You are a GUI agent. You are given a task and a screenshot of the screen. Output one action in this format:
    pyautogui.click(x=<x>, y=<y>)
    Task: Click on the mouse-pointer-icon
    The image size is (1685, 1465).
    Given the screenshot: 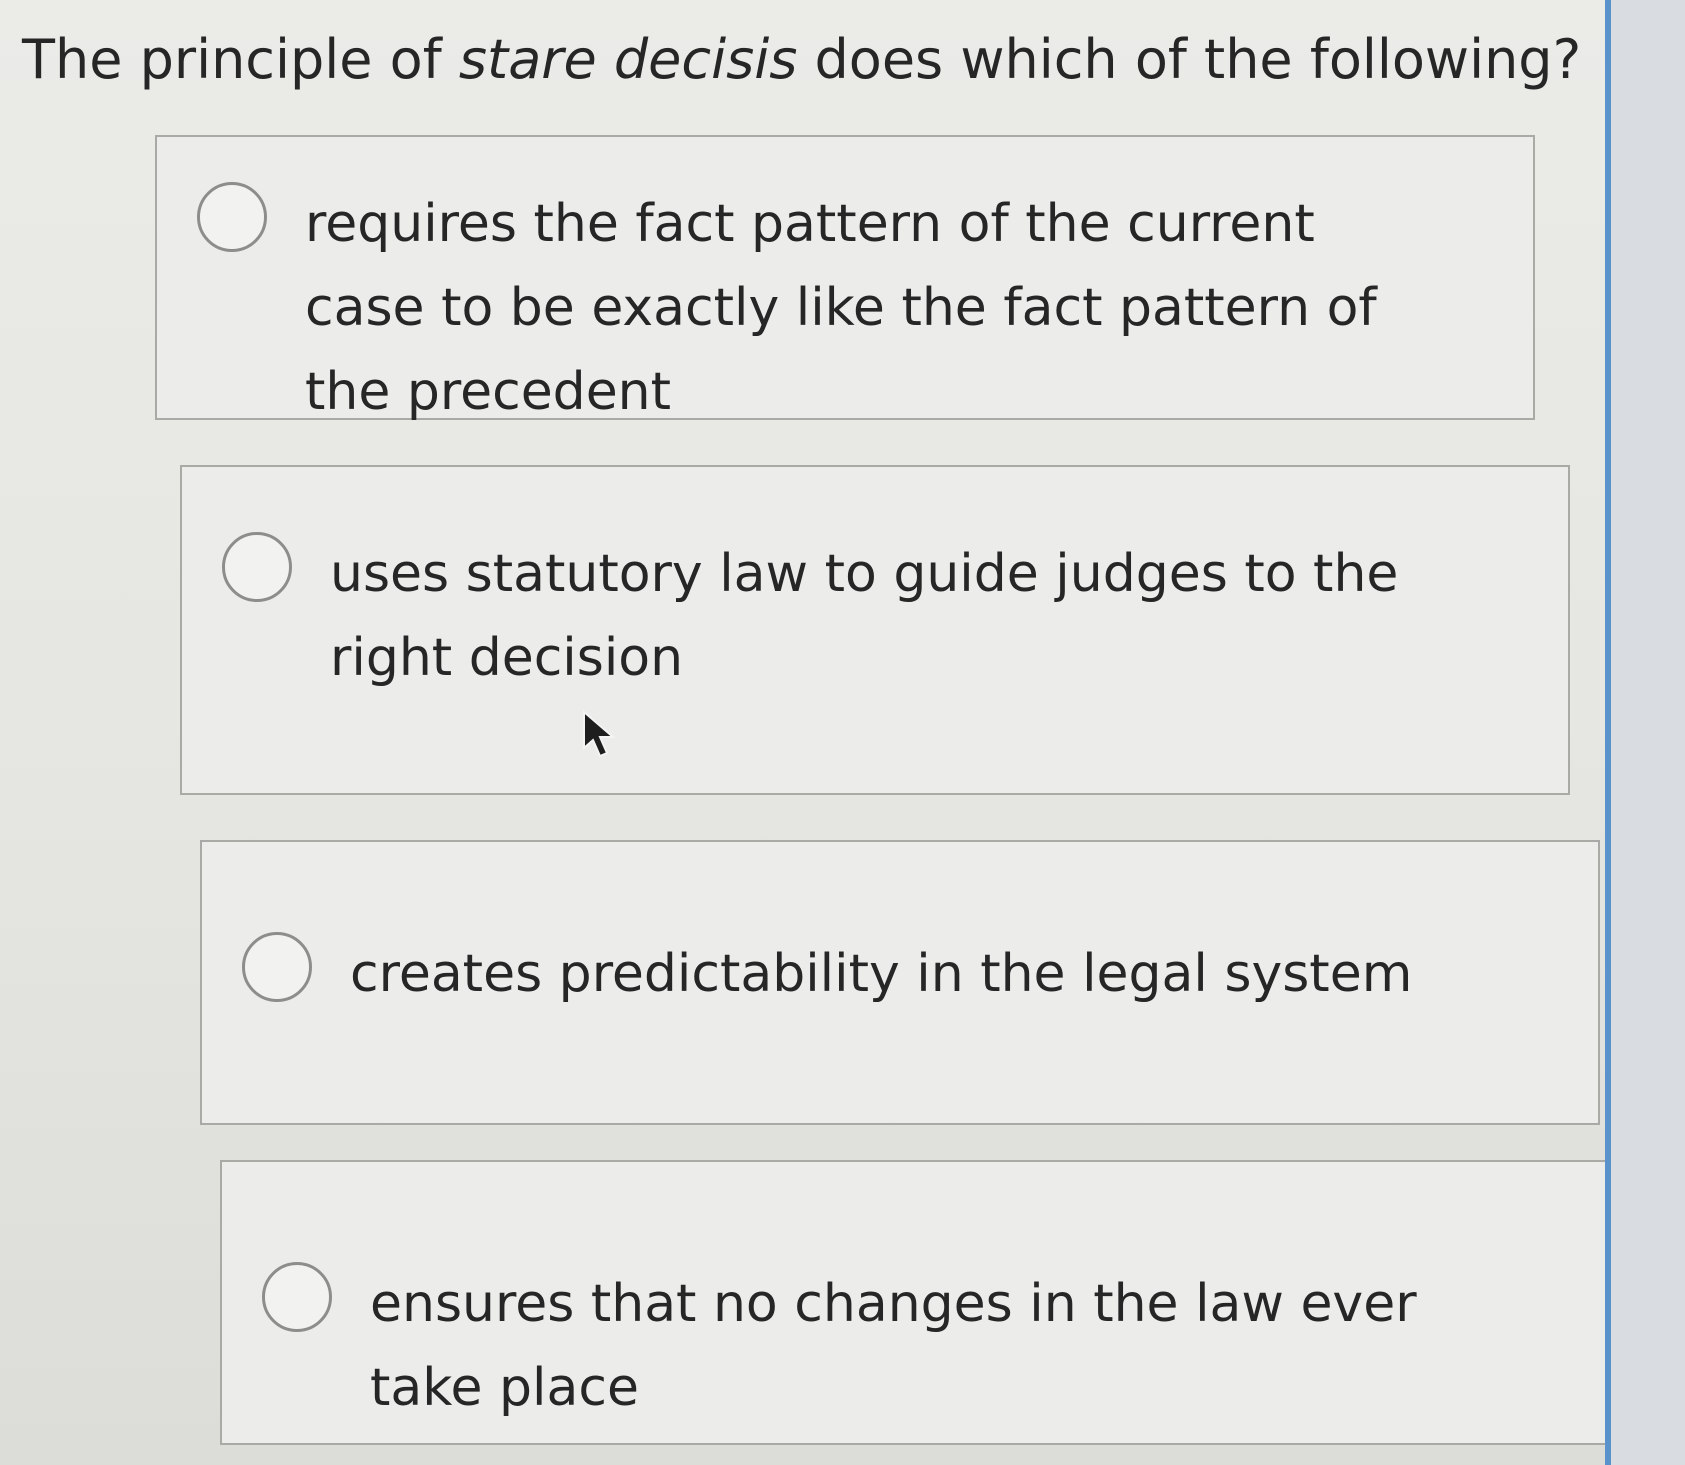 What is the action you would take?
    pyautogui.click(x=599, y=734)
    